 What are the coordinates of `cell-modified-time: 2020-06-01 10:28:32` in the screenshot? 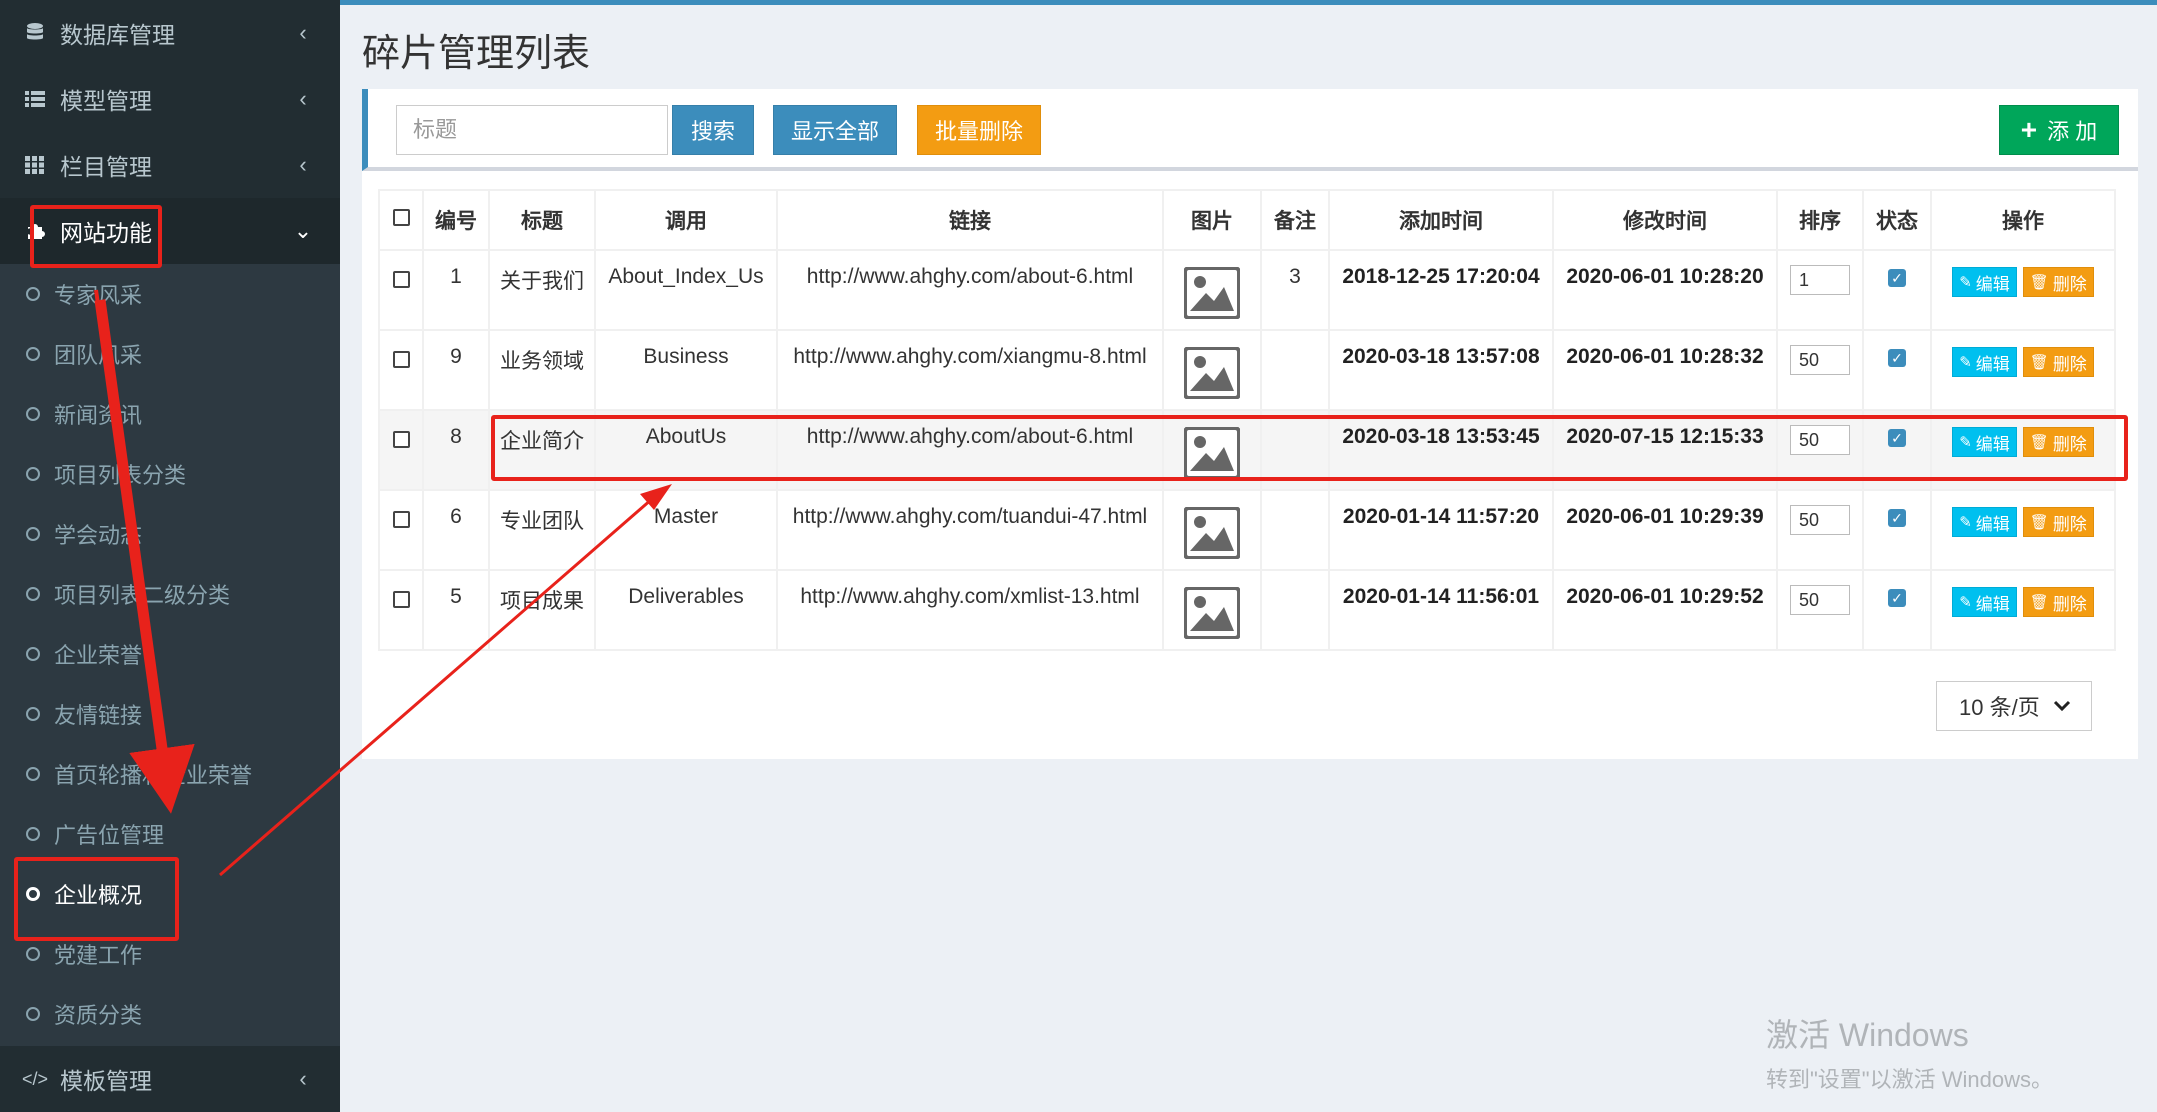 It's located at (1665, 370).